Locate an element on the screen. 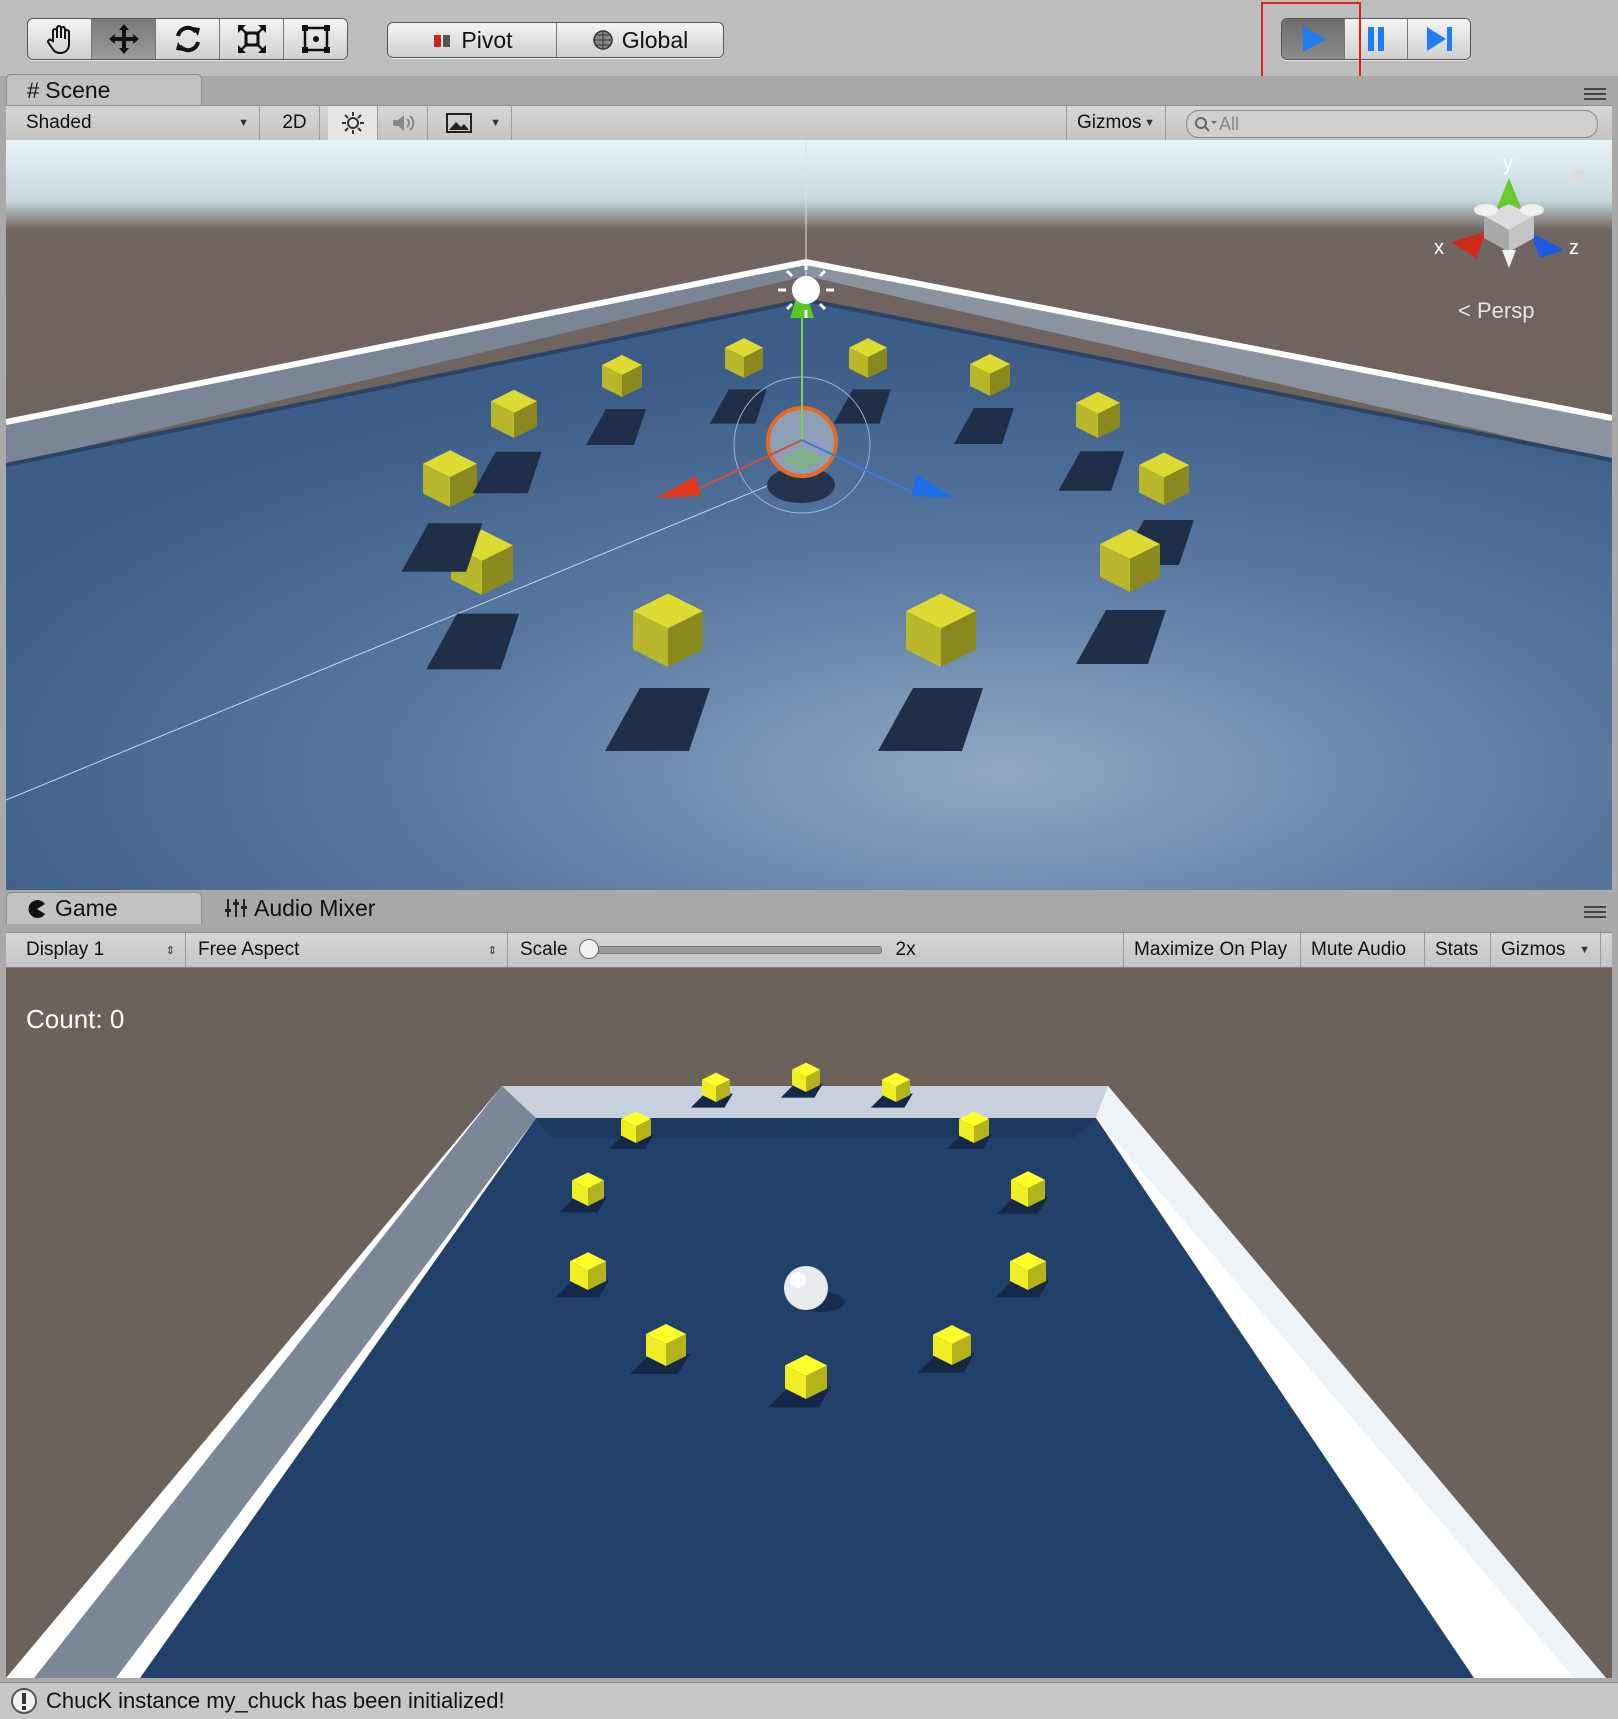  step-button is located at coordinates (1439, 39).